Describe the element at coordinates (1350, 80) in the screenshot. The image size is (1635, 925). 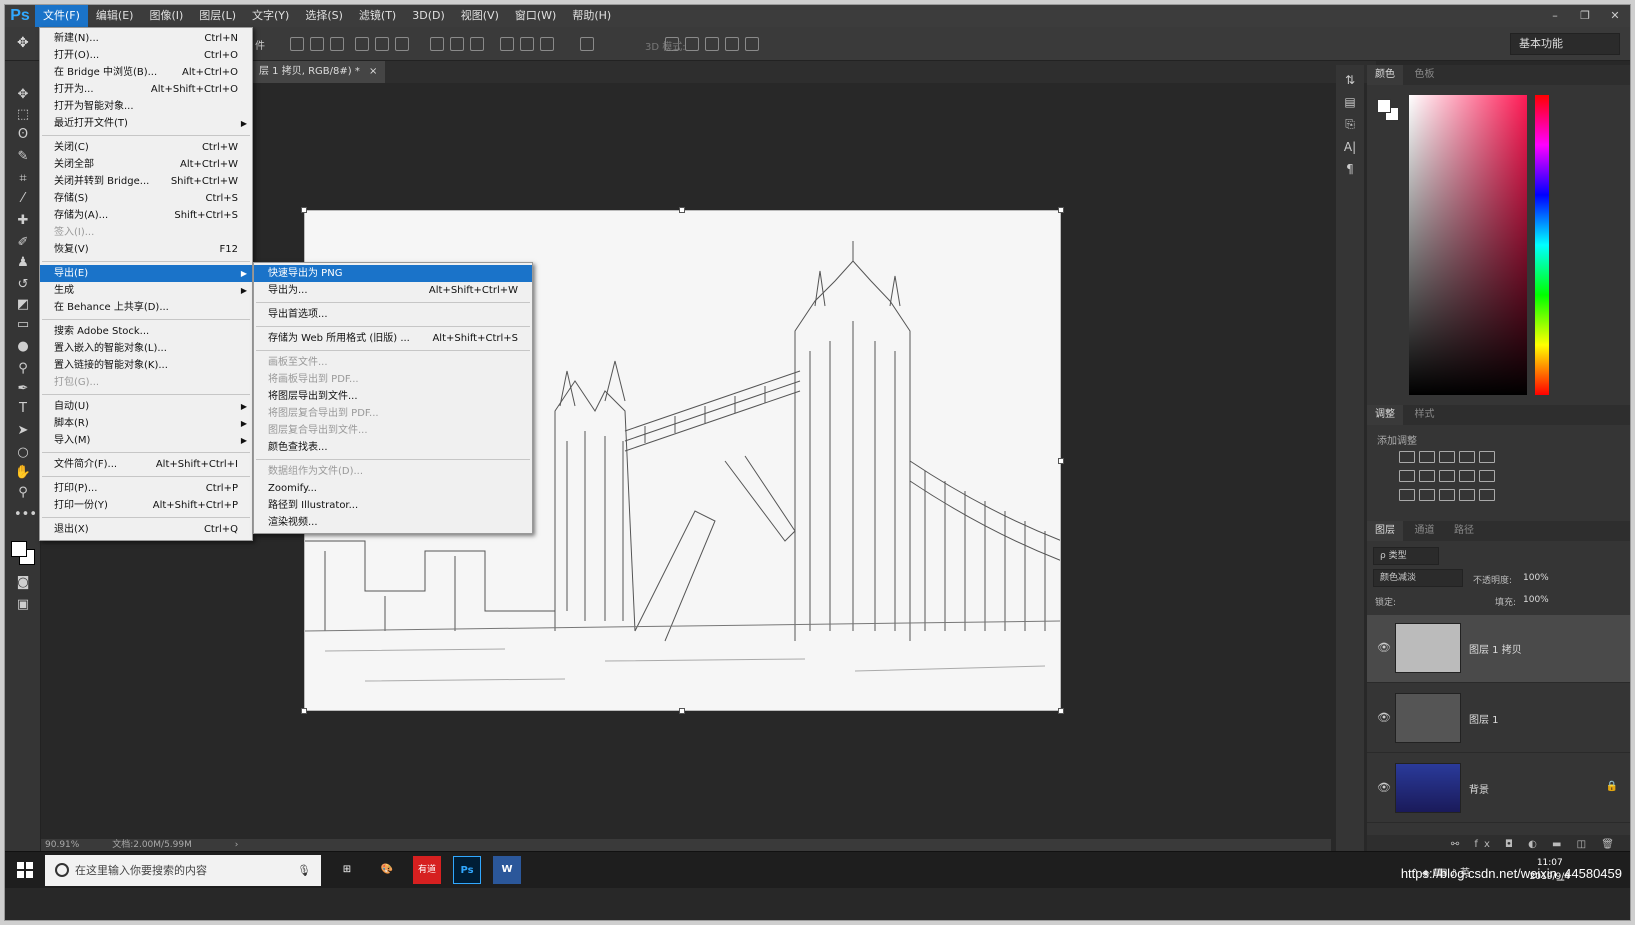
I see `history-icon: ⇅` at that location.